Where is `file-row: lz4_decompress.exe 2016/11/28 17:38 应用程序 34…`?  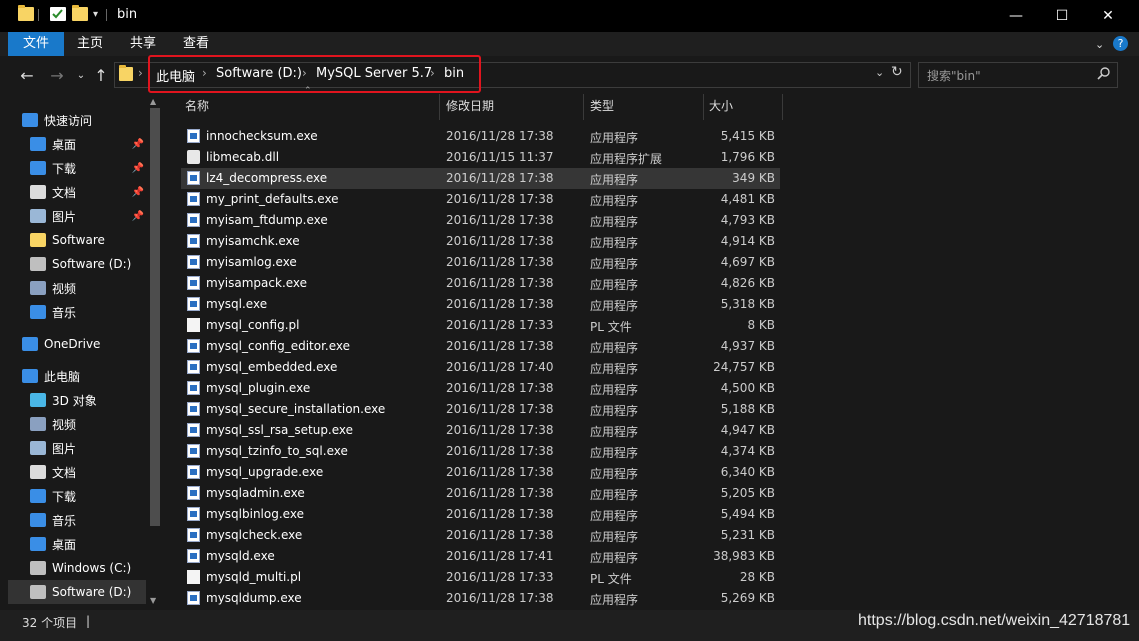 file-row: lz4_decompress.exe 2016/11/28 17:38 应用程序 34… is located at coordinates (480, 178).